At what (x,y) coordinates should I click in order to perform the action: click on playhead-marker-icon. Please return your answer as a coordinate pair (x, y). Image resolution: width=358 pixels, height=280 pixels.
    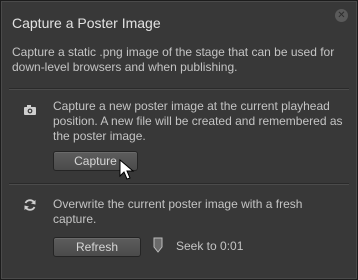
    Looking at the image, I should click on (158, 245).